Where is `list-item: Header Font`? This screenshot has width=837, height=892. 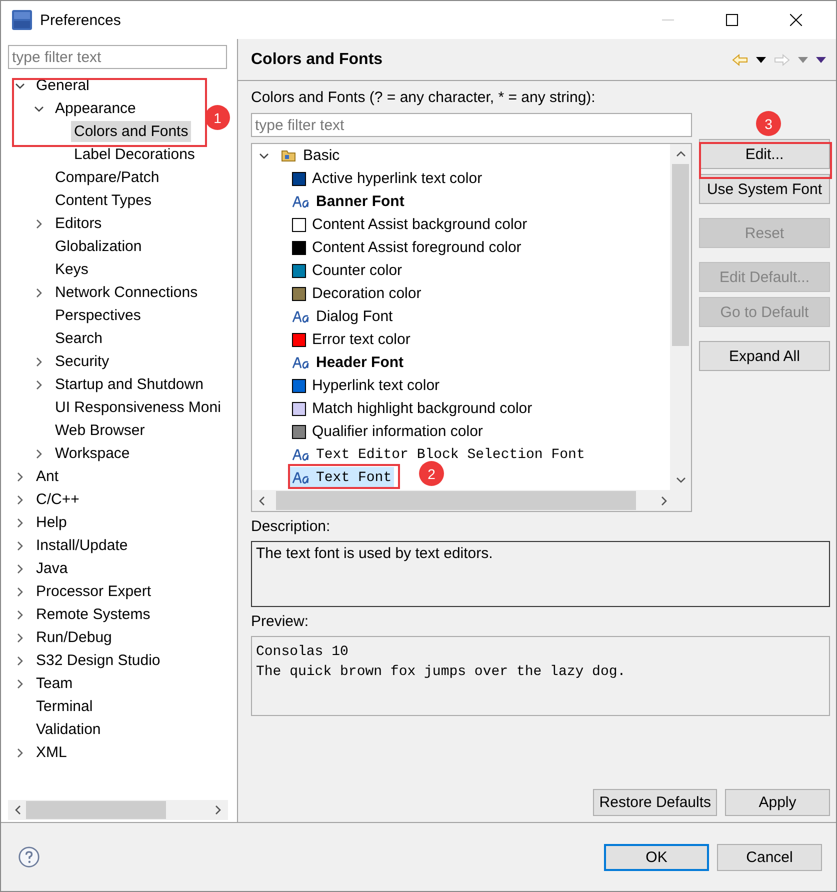
list-item: Header Font is located at coordinates (348, 362).